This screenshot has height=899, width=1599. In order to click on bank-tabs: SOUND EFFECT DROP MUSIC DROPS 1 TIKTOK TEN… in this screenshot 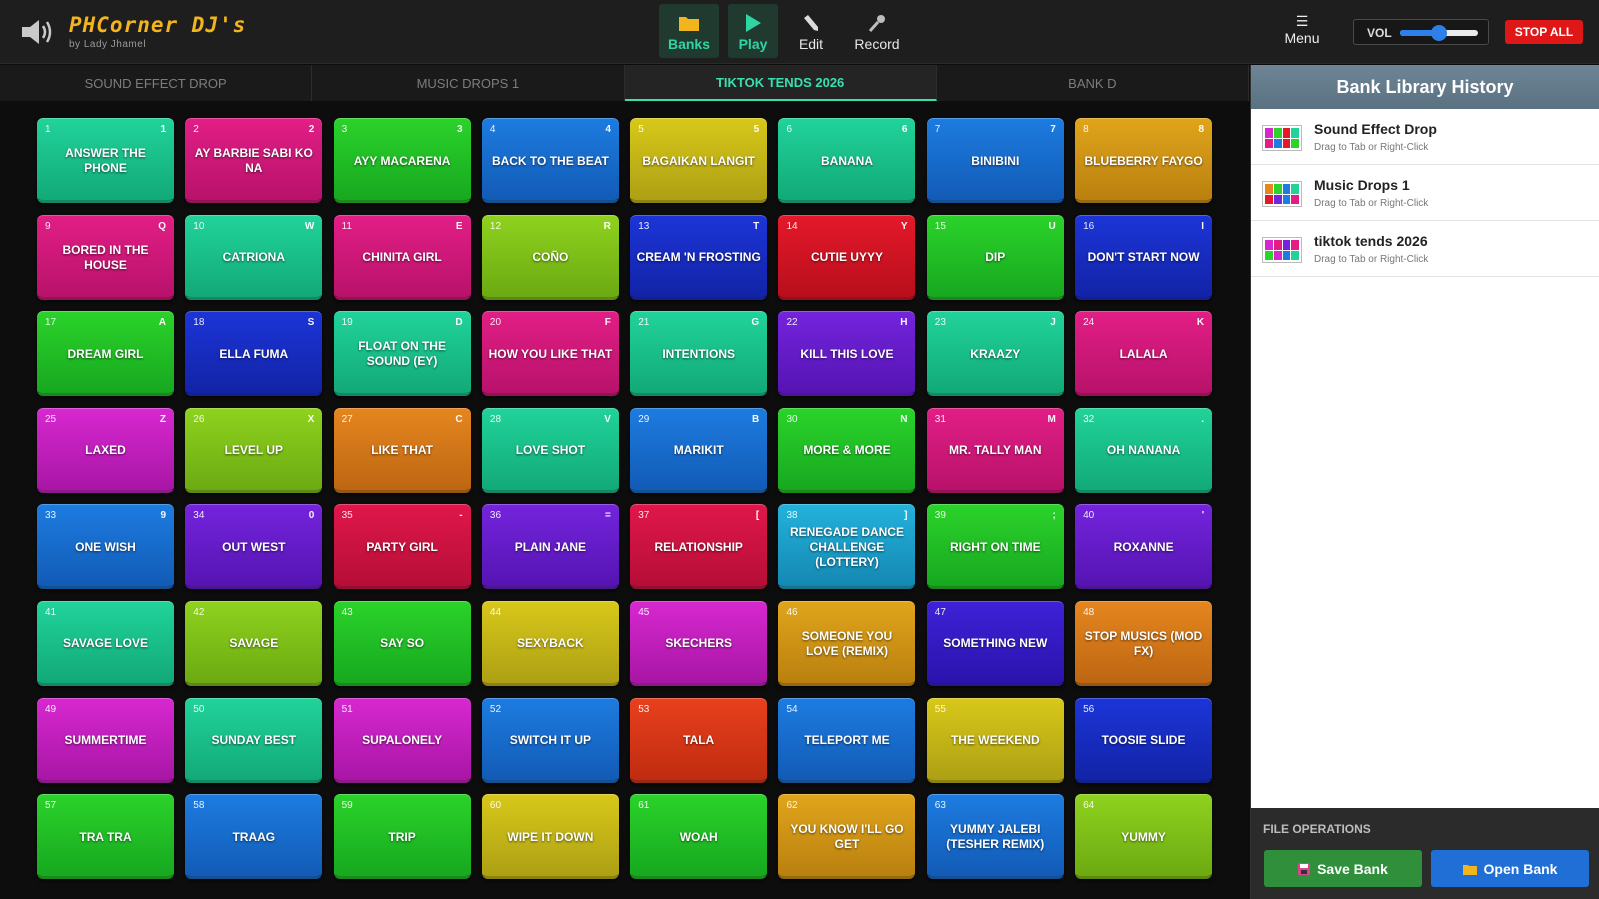, I will do `click(624, 83)`.